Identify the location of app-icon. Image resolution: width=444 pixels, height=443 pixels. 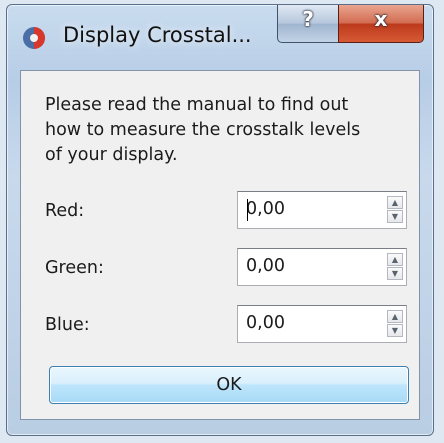
(34, 38).